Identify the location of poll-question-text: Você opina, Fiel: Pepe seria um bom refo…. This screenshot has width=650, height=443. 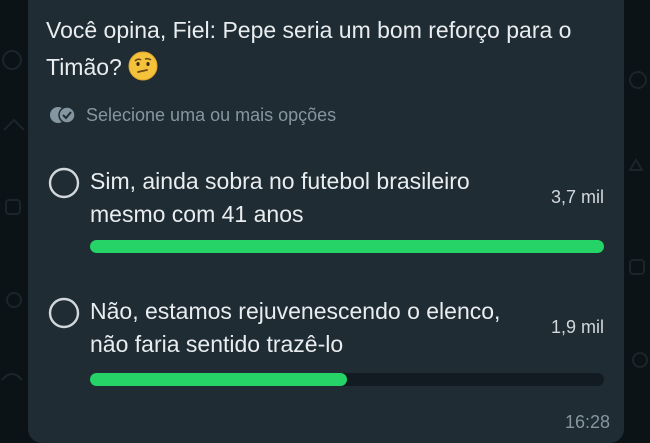
(309, 48).